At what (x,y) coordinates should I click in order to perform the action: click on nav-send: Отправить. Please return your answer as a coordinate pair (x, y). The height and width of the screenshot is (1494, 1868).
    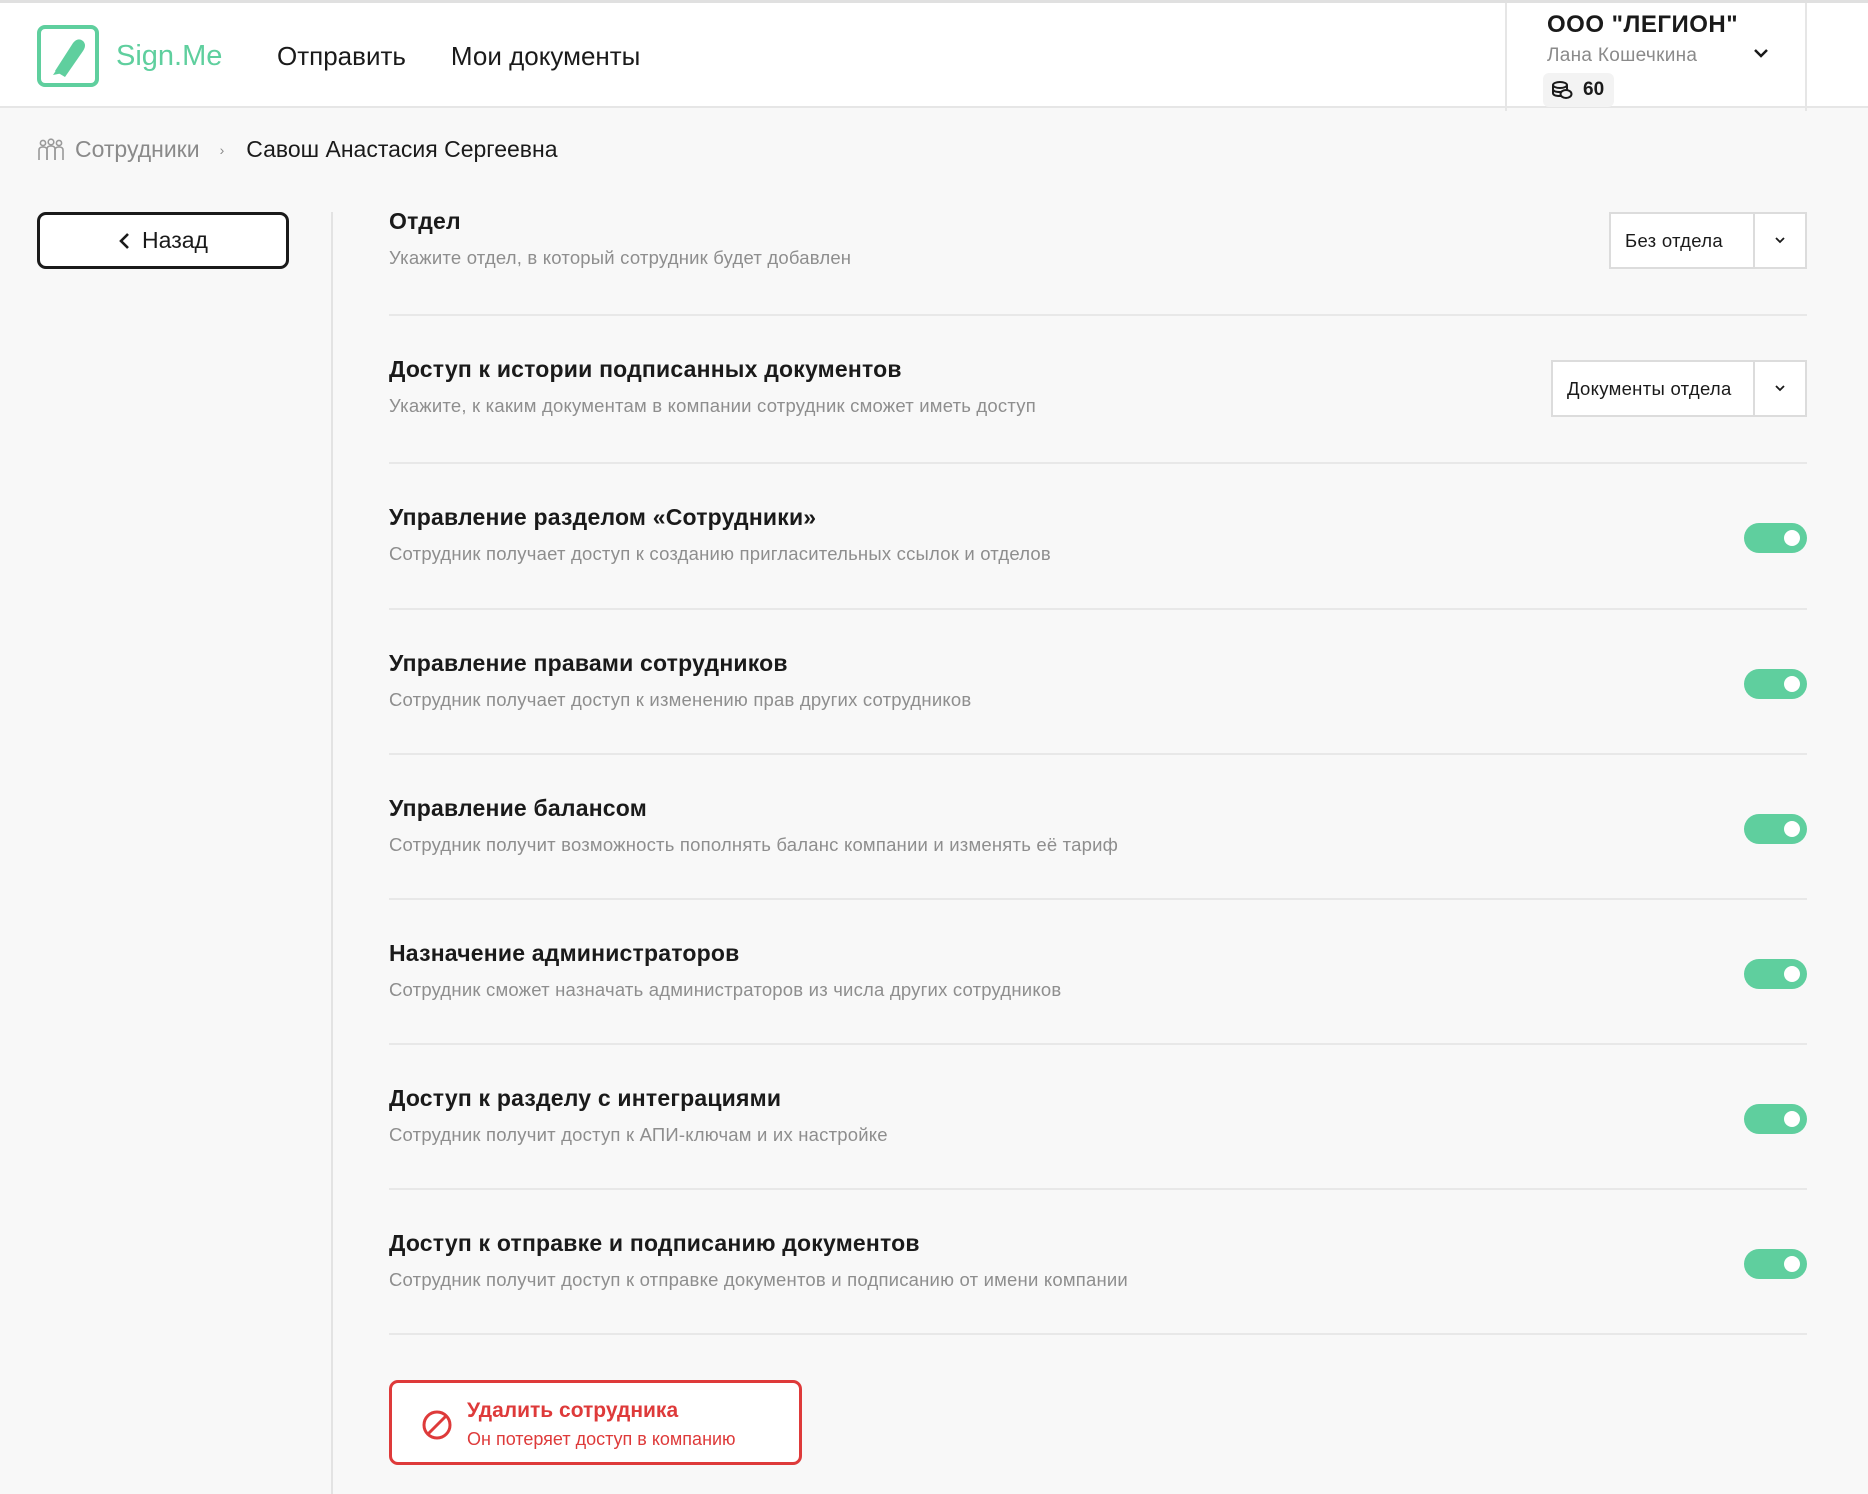
    Looking at the image, I should click on (341, 56).